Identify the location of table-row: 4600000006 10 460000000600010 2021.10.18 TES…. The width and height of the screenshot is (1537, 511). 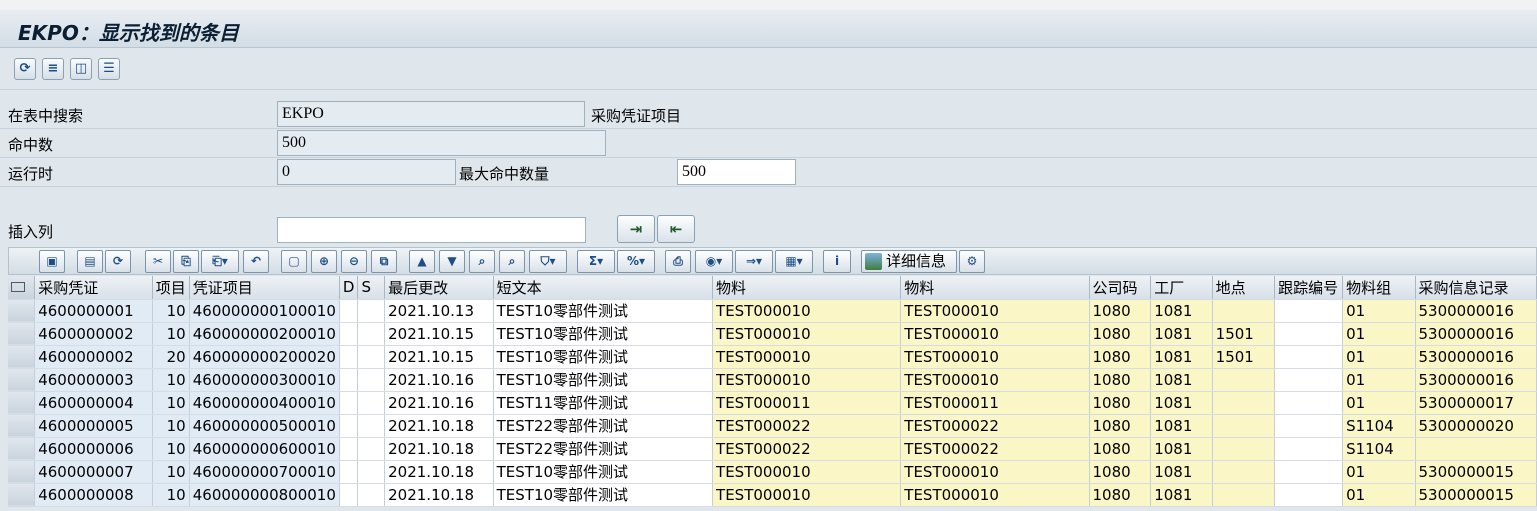
(772, 449).